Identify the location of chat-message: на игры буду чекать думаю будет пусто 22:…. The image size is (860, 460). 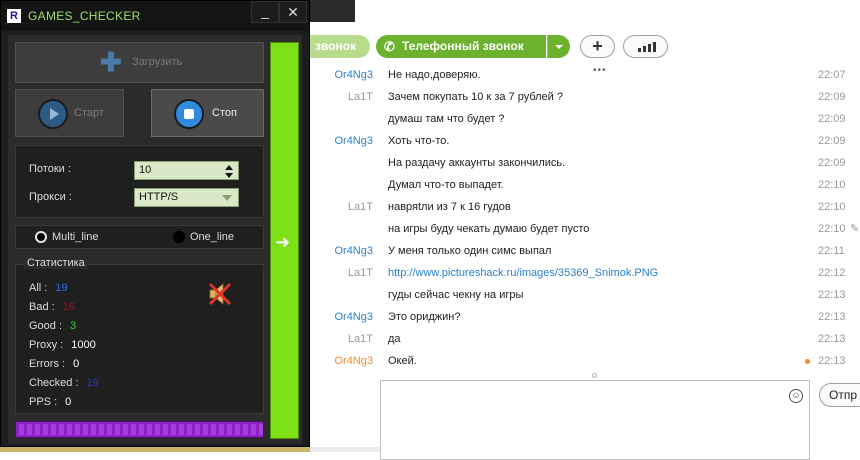
(585, 229).